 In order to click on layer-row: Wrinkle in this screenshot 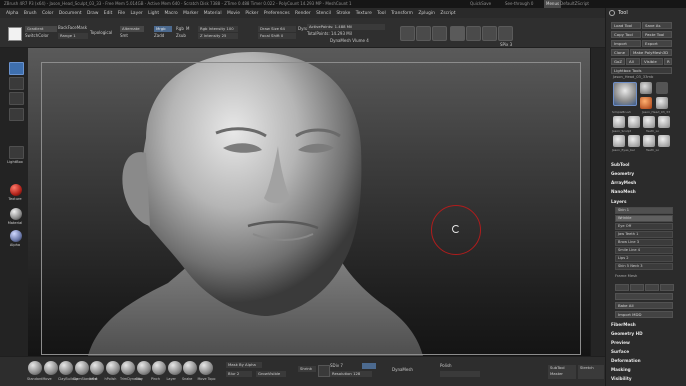, I will do `click(644, 218)`.